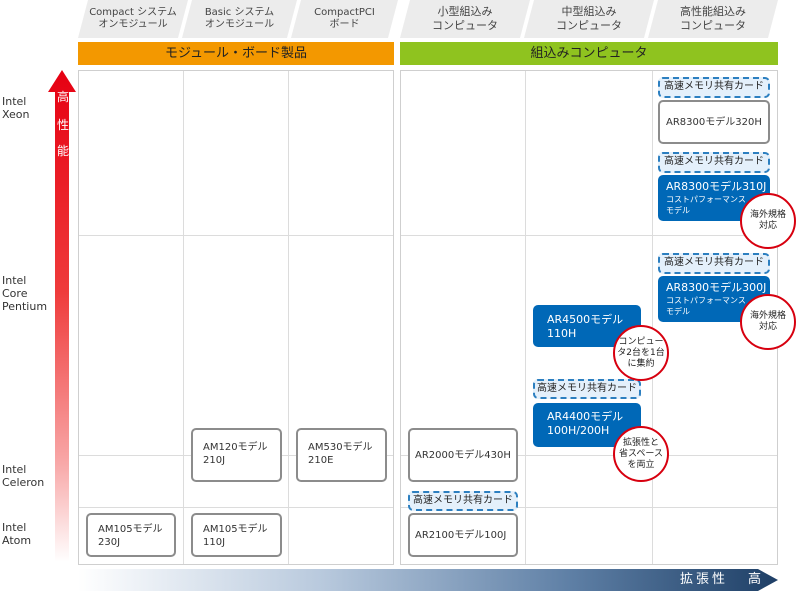 This screenshot has height=593, width=800. Describe the element at coordinates (585, 416) in the screenshot. I see `product-name: AR4400モデル` at that location.